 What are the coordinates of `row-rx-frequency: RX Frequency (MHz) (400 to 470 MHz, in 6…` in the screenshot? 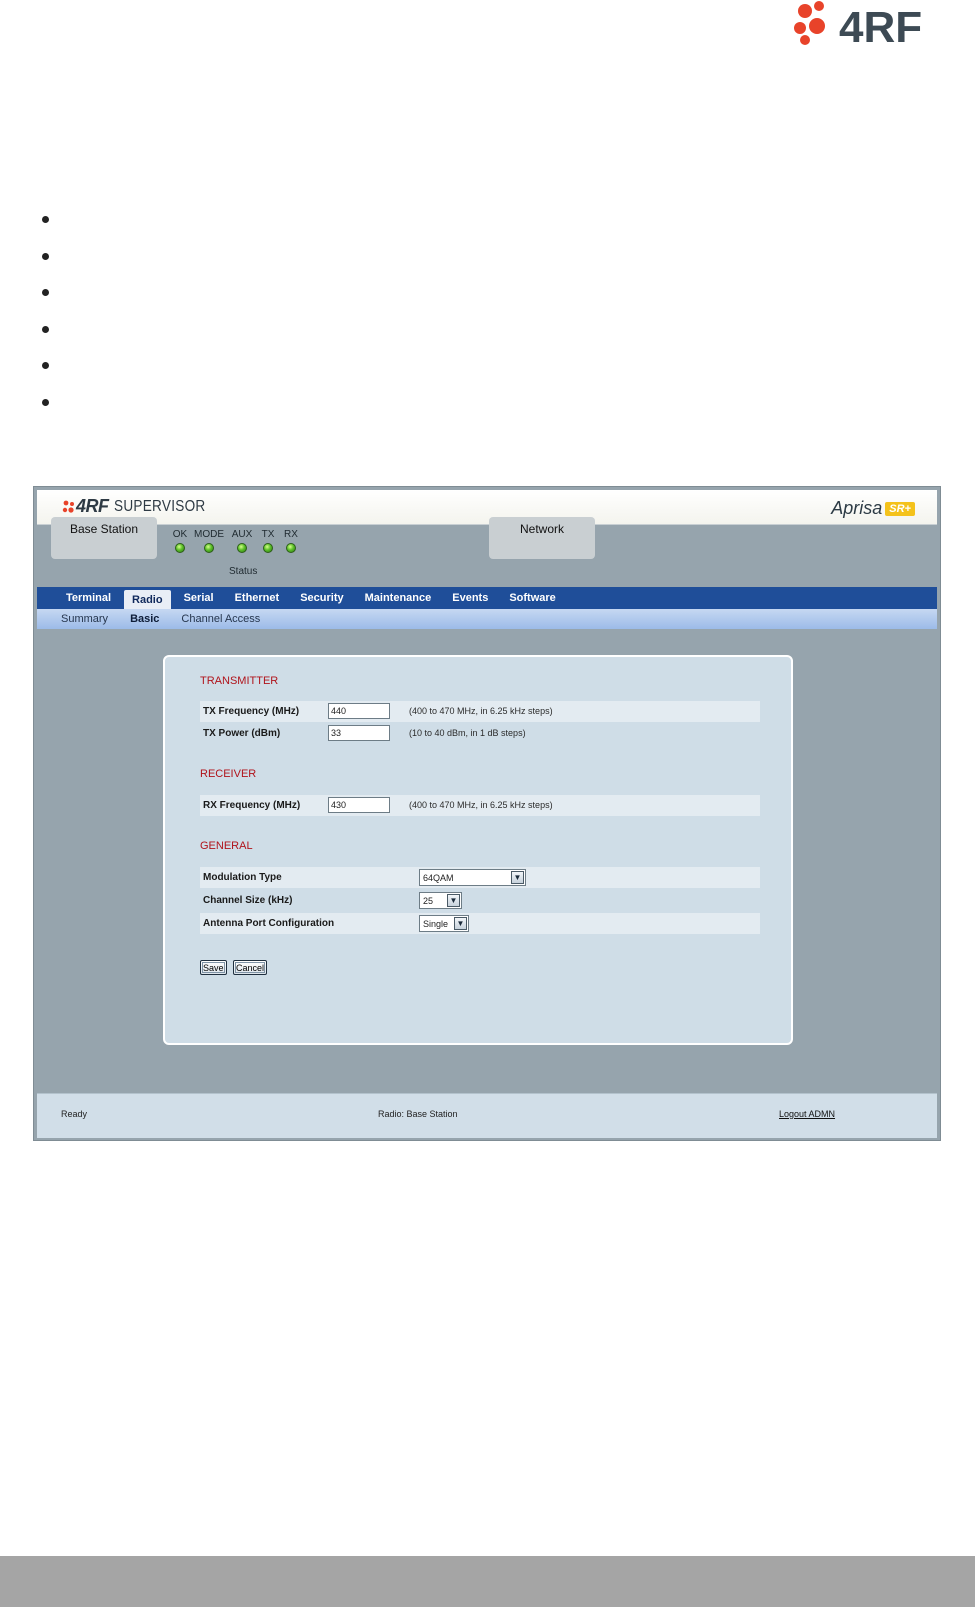 It's located at (480, 805).